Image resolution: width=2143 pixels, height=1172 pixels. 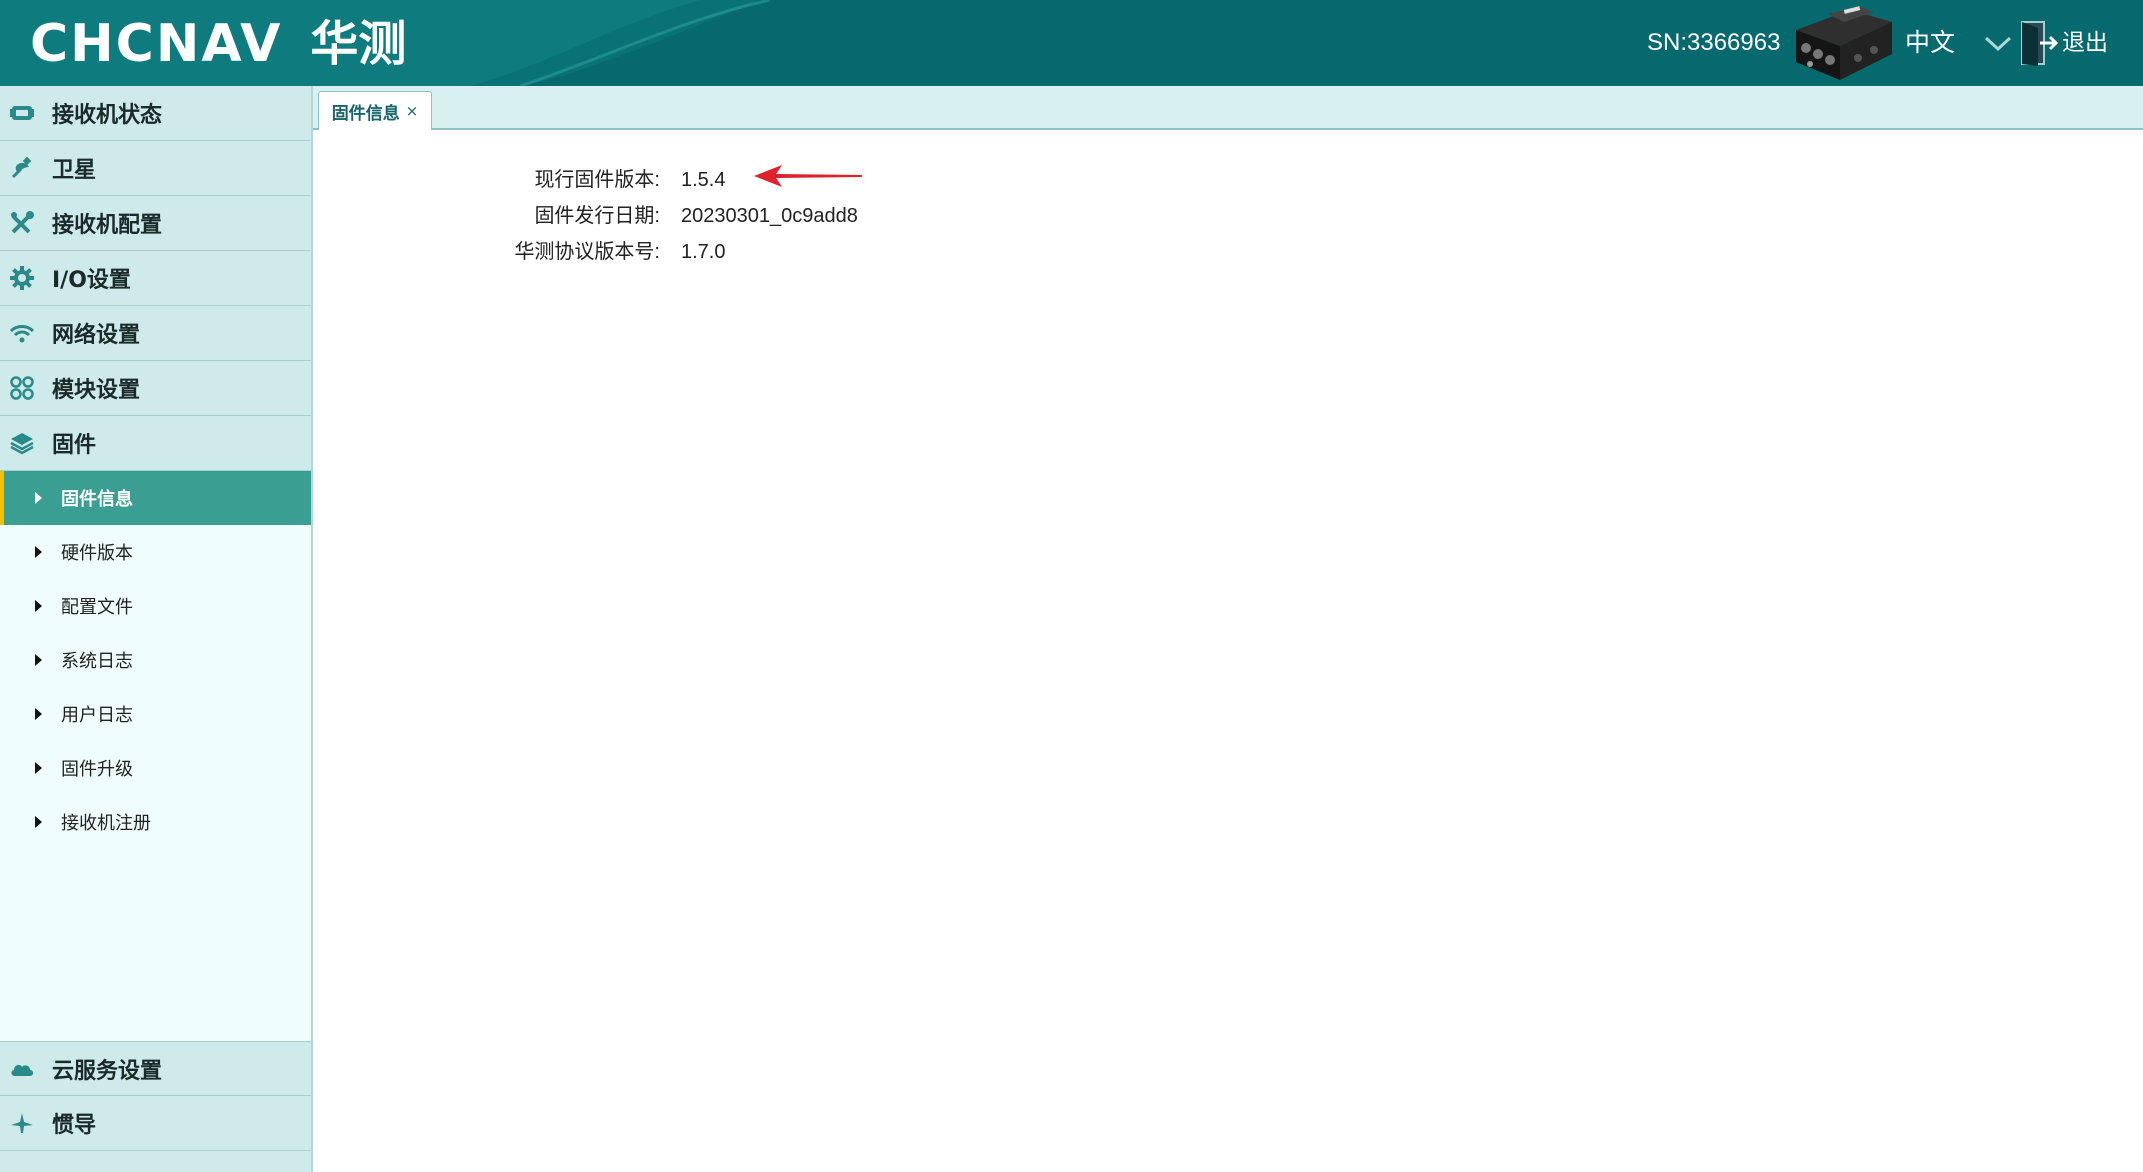 I want to click on sidebar-item-label: 固件, so click(x=74, y=445).